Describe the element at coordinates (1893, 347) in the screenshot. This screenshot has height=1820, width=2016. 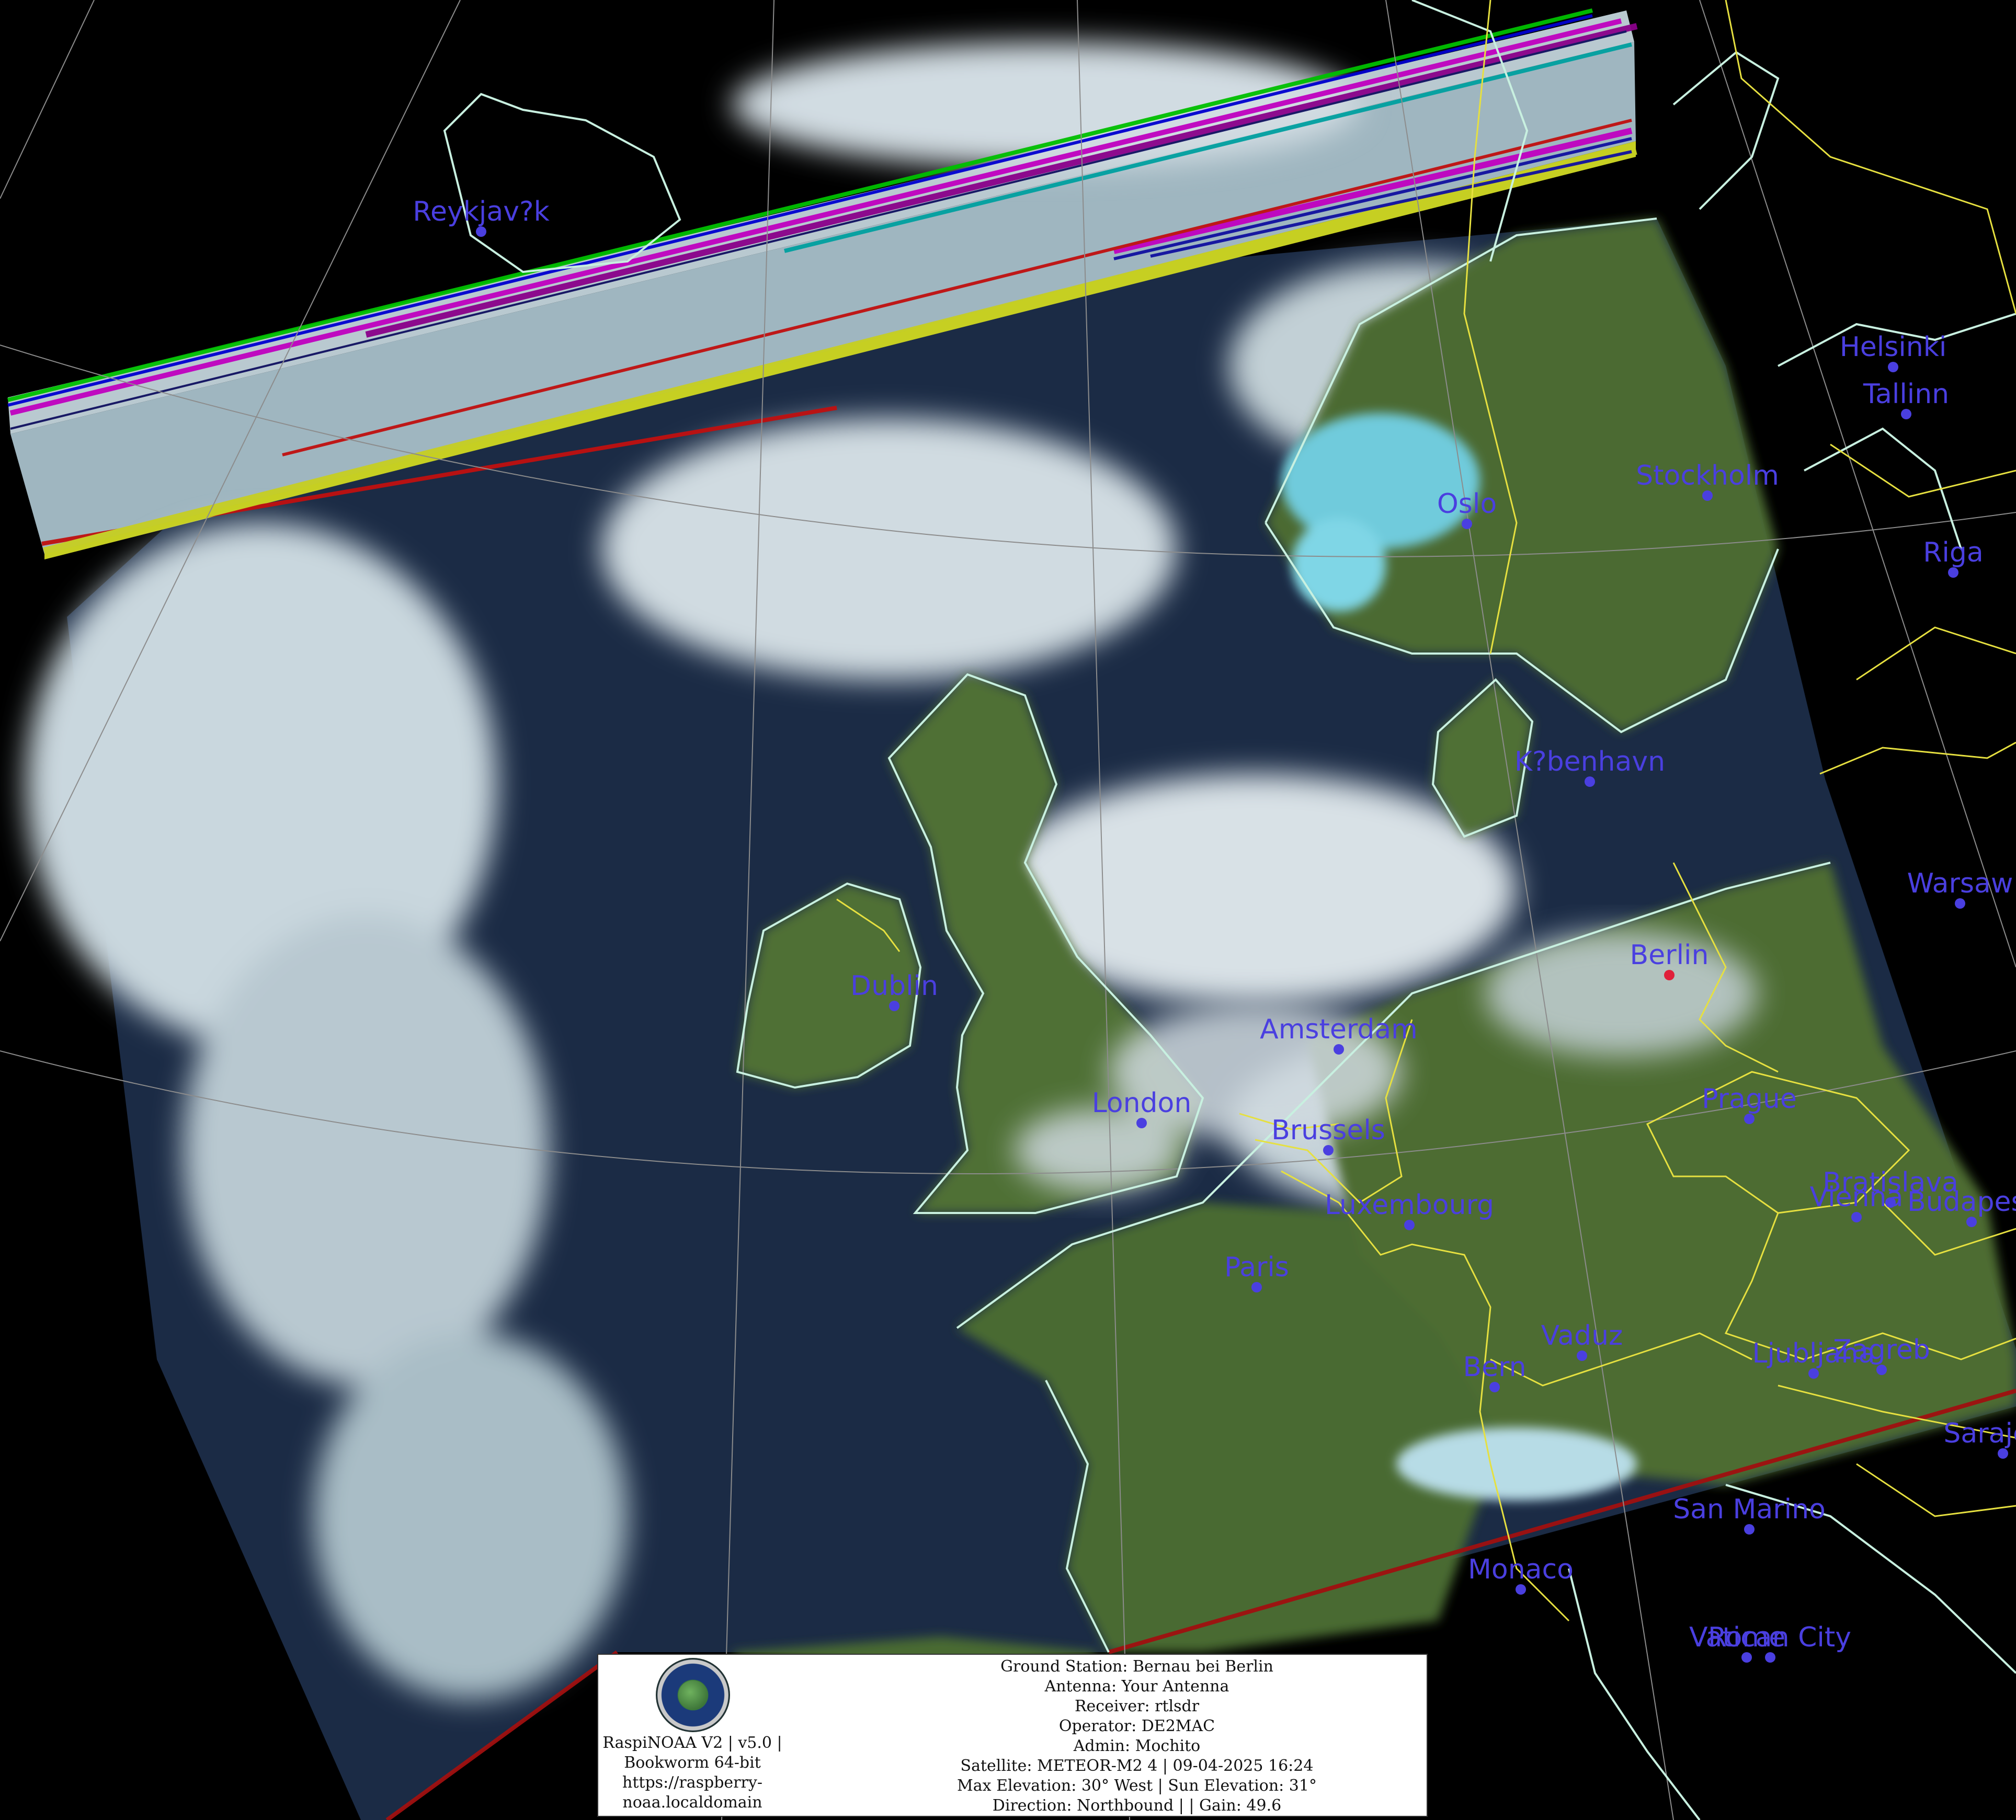
I see `city-label-helsinki: Helsinki` at that location.